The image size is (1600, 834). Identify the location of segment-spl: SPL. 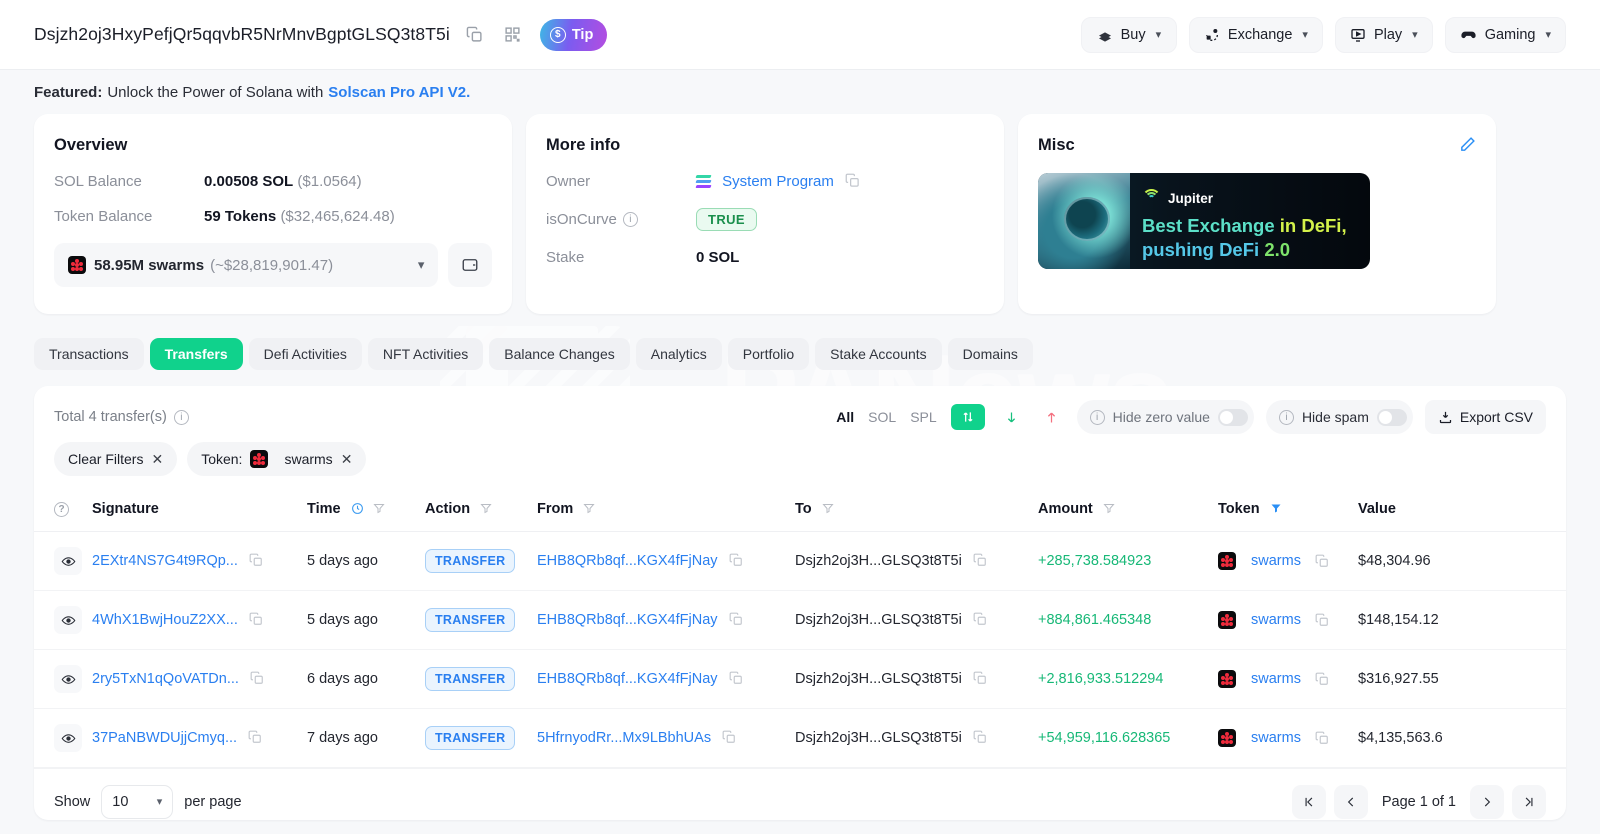
(923, 417).